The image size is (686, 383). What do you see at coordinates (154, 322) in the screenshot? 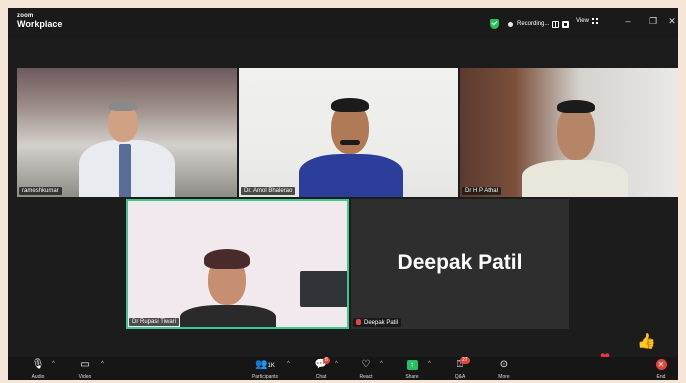
I see `participant-name: Dr Rupasi Tiwari` at bounding box center [154, 322].